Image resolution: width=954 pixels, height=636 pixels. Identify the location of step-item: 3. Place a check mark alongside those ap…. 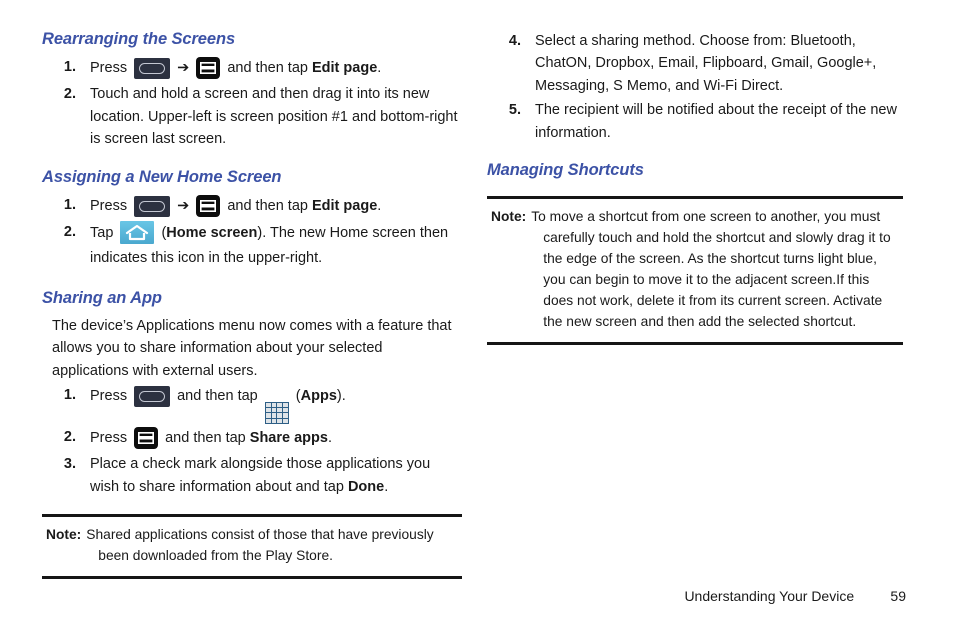
(252, 475).